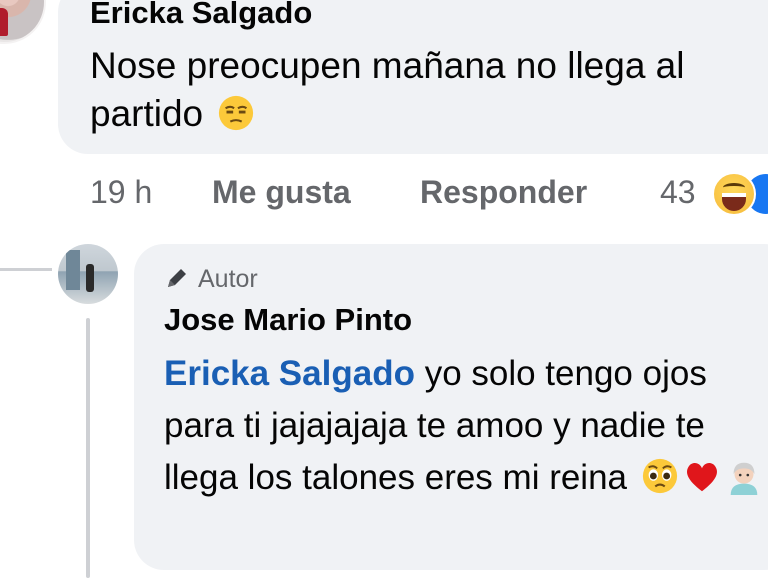 The height and width of the screenshot is (578, 768). Describe the element at coordinates (660, 476) in the screenshot. I see `pleading-face-icon` at that location.